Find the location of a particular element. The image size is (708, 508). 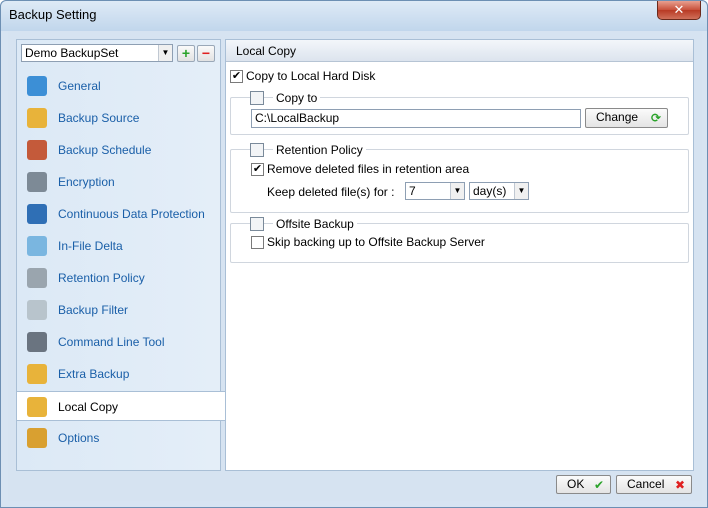

remove-backupset-button: − is located at coordinates (206, 53).